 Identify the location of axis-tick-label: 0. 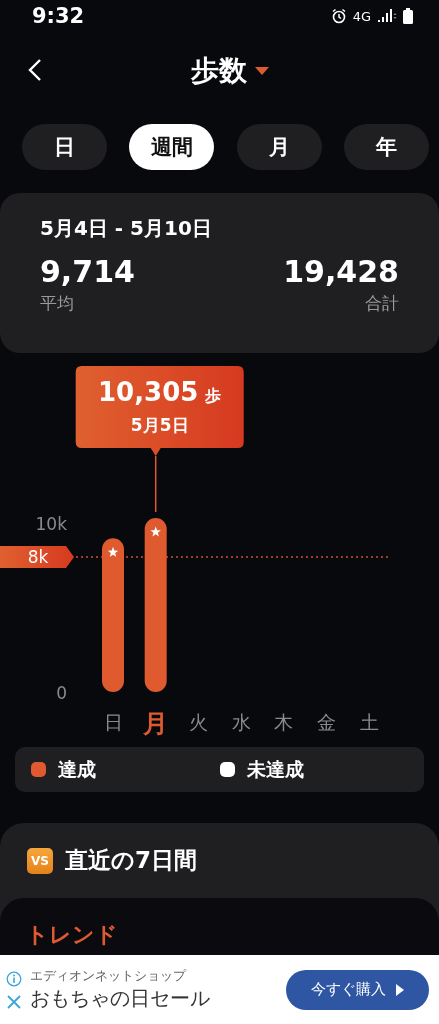
(61, 693).